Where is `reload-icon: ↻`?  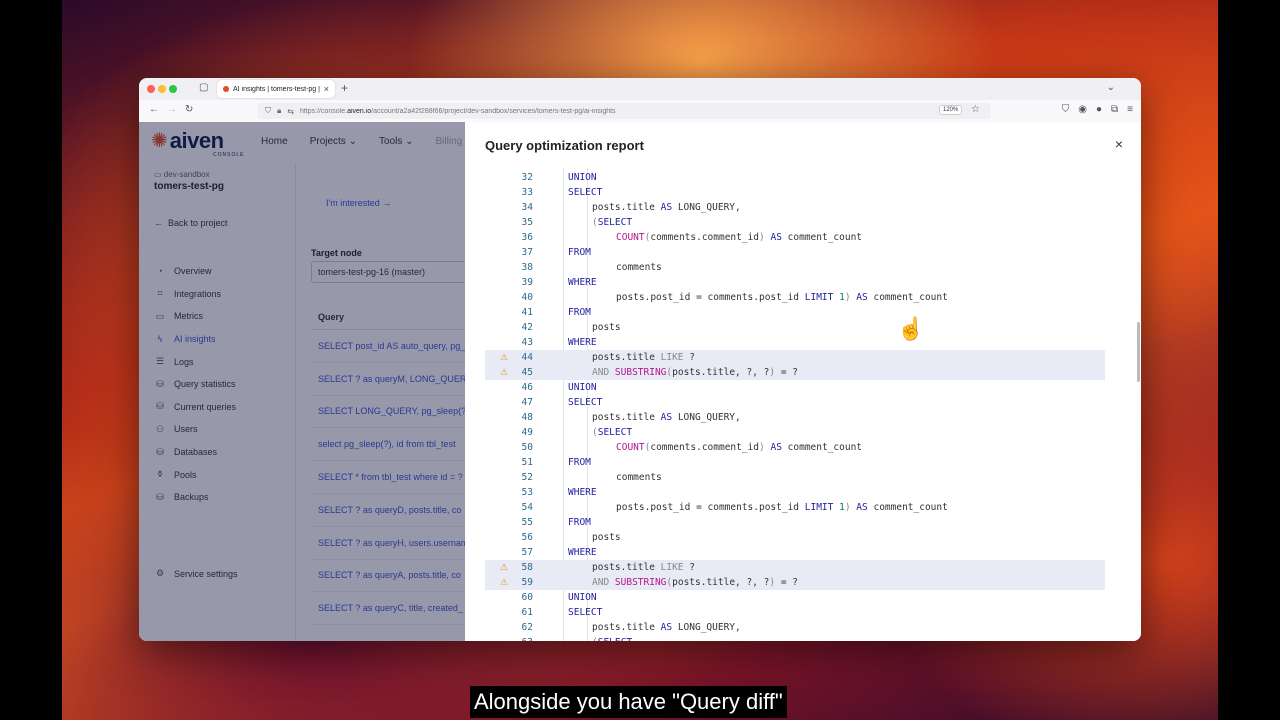 reload-icon: ↻ is located at coordinates (189, 109).